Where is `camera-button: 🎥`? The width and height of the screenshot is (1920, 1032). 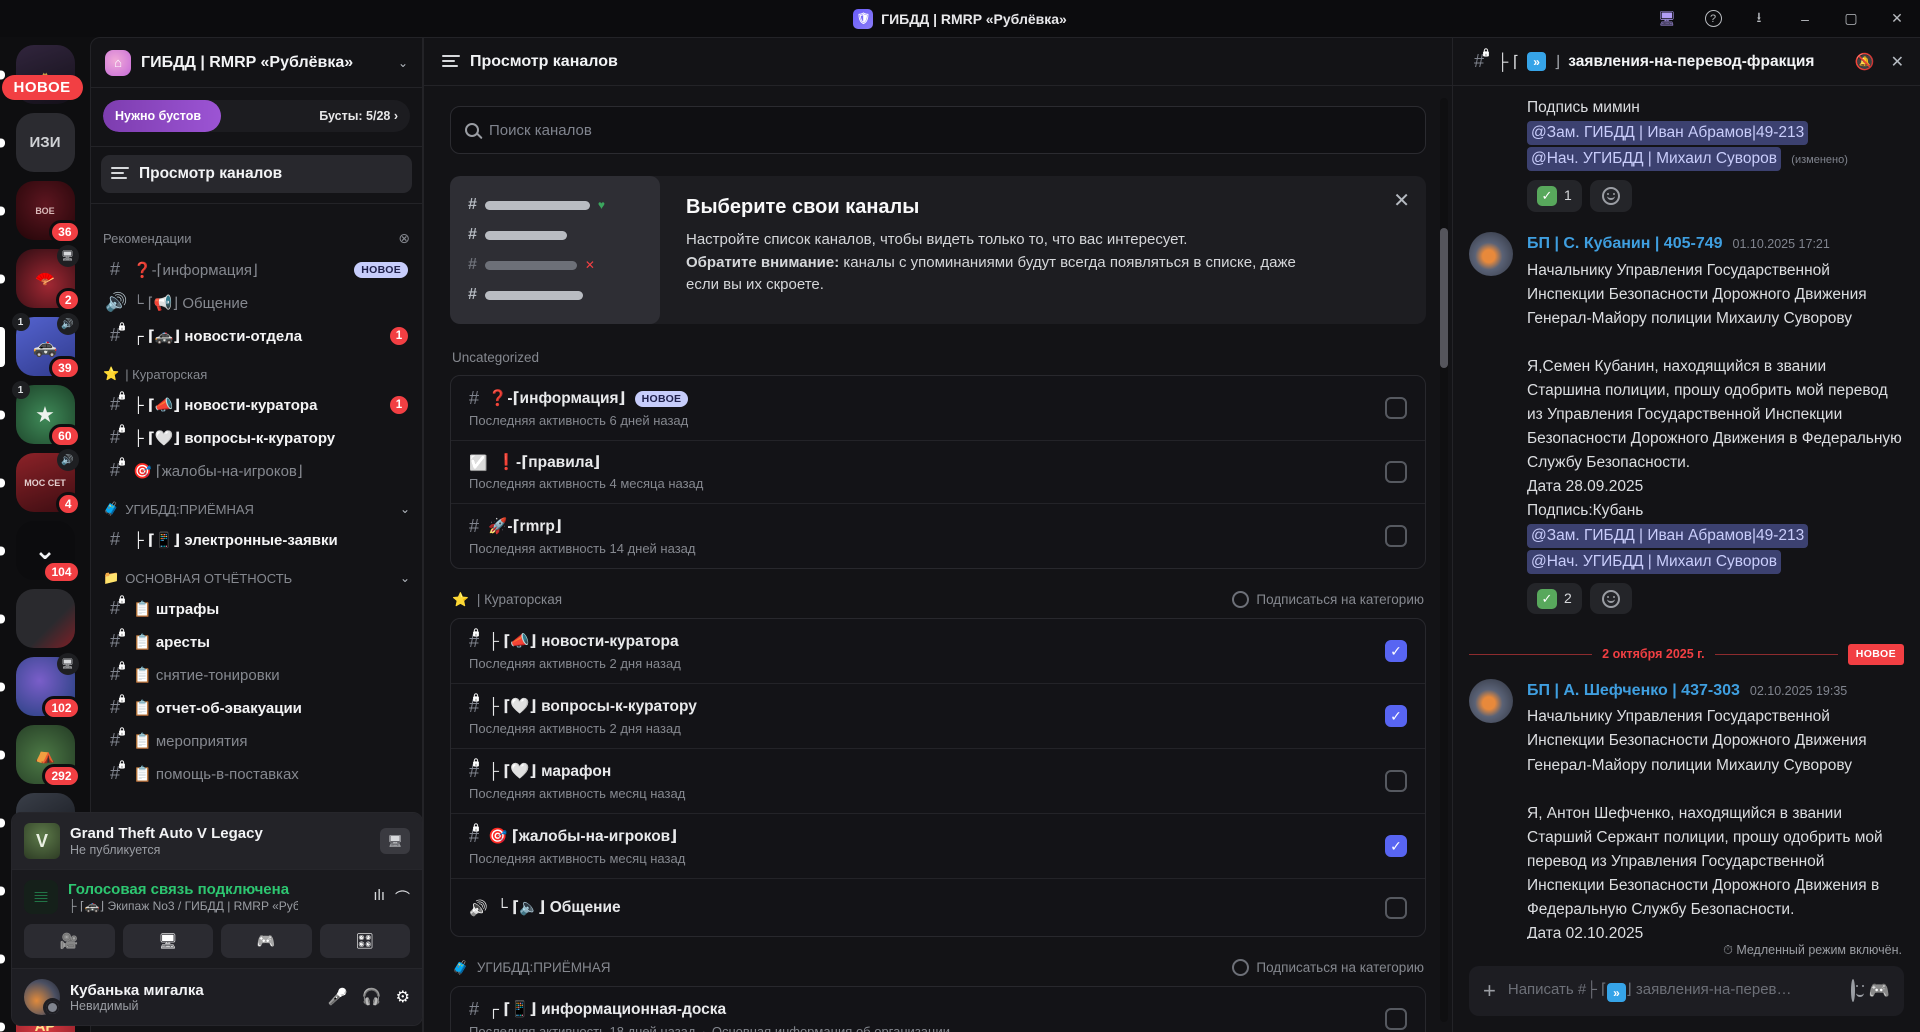
camera-button: 🎥 is located at coordinates (69, 941).